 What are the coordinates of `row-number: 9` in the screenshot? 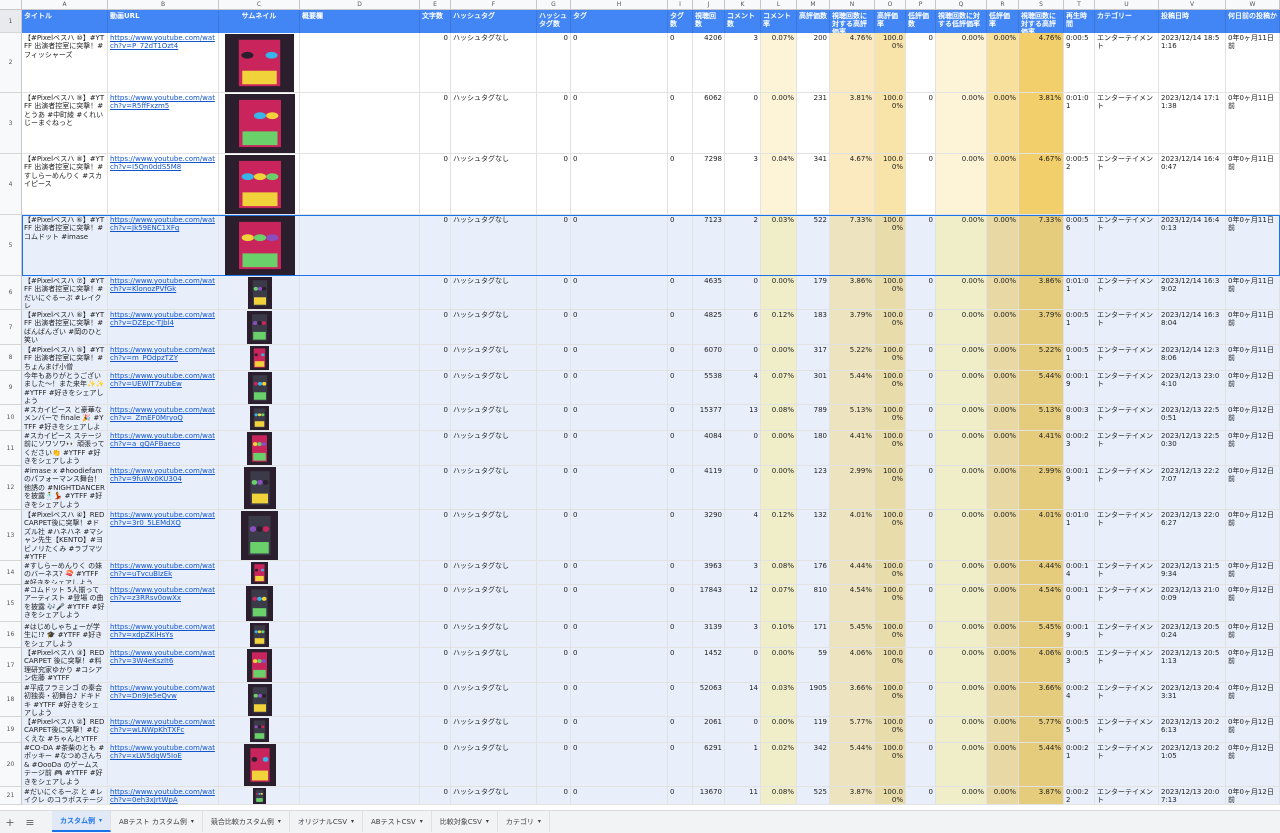 It's located at (11, 388).